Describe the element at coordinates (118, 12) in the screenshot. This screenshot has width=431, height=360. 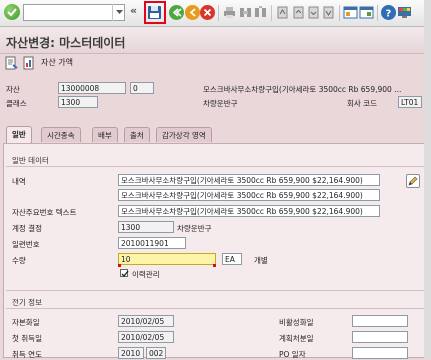
I see `command-dropdown` at that location.